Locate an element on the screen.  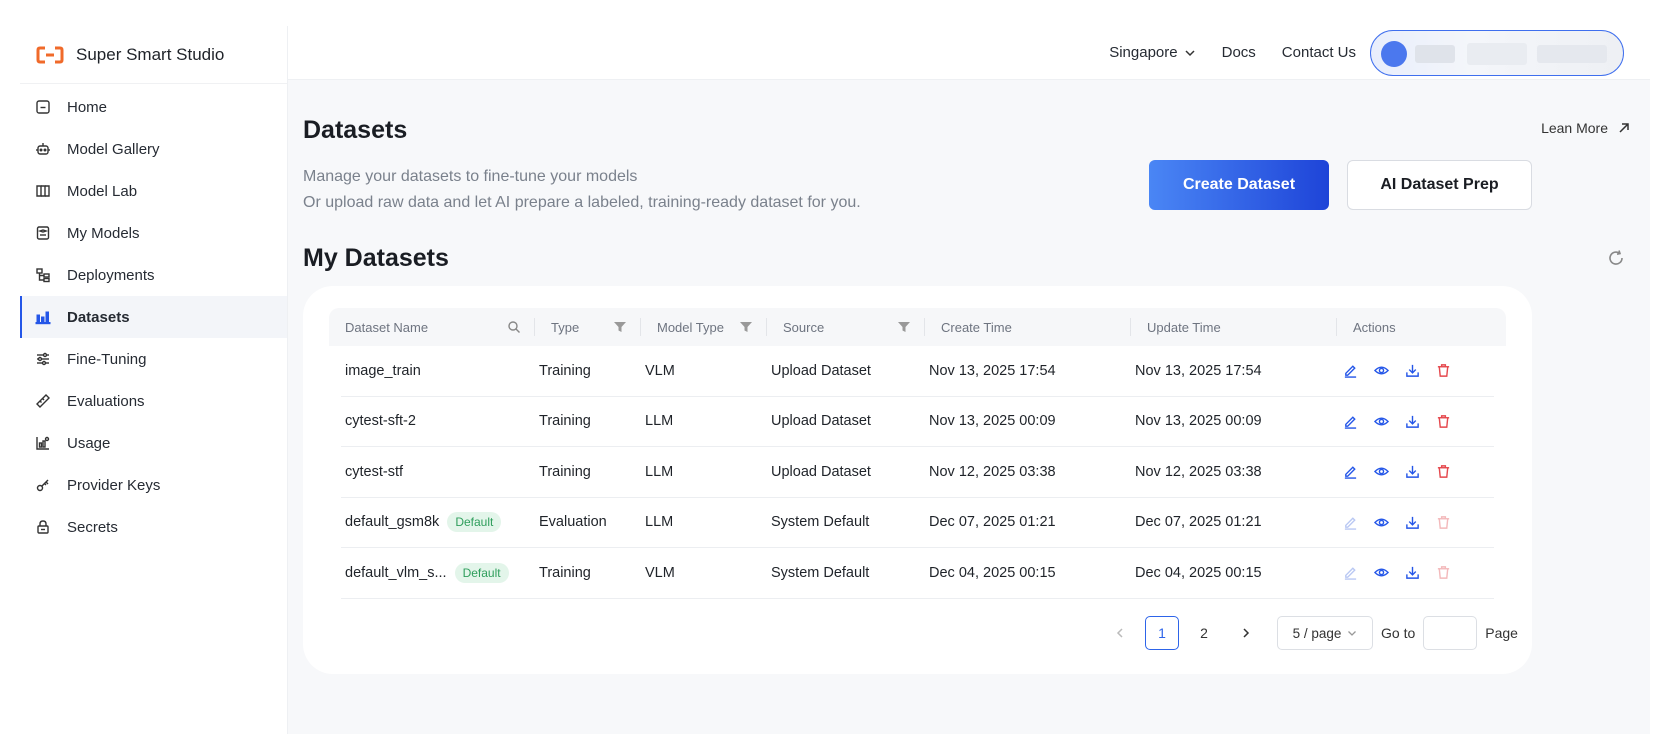
page-button-2: 2 is located at coordinates (1204, 633).